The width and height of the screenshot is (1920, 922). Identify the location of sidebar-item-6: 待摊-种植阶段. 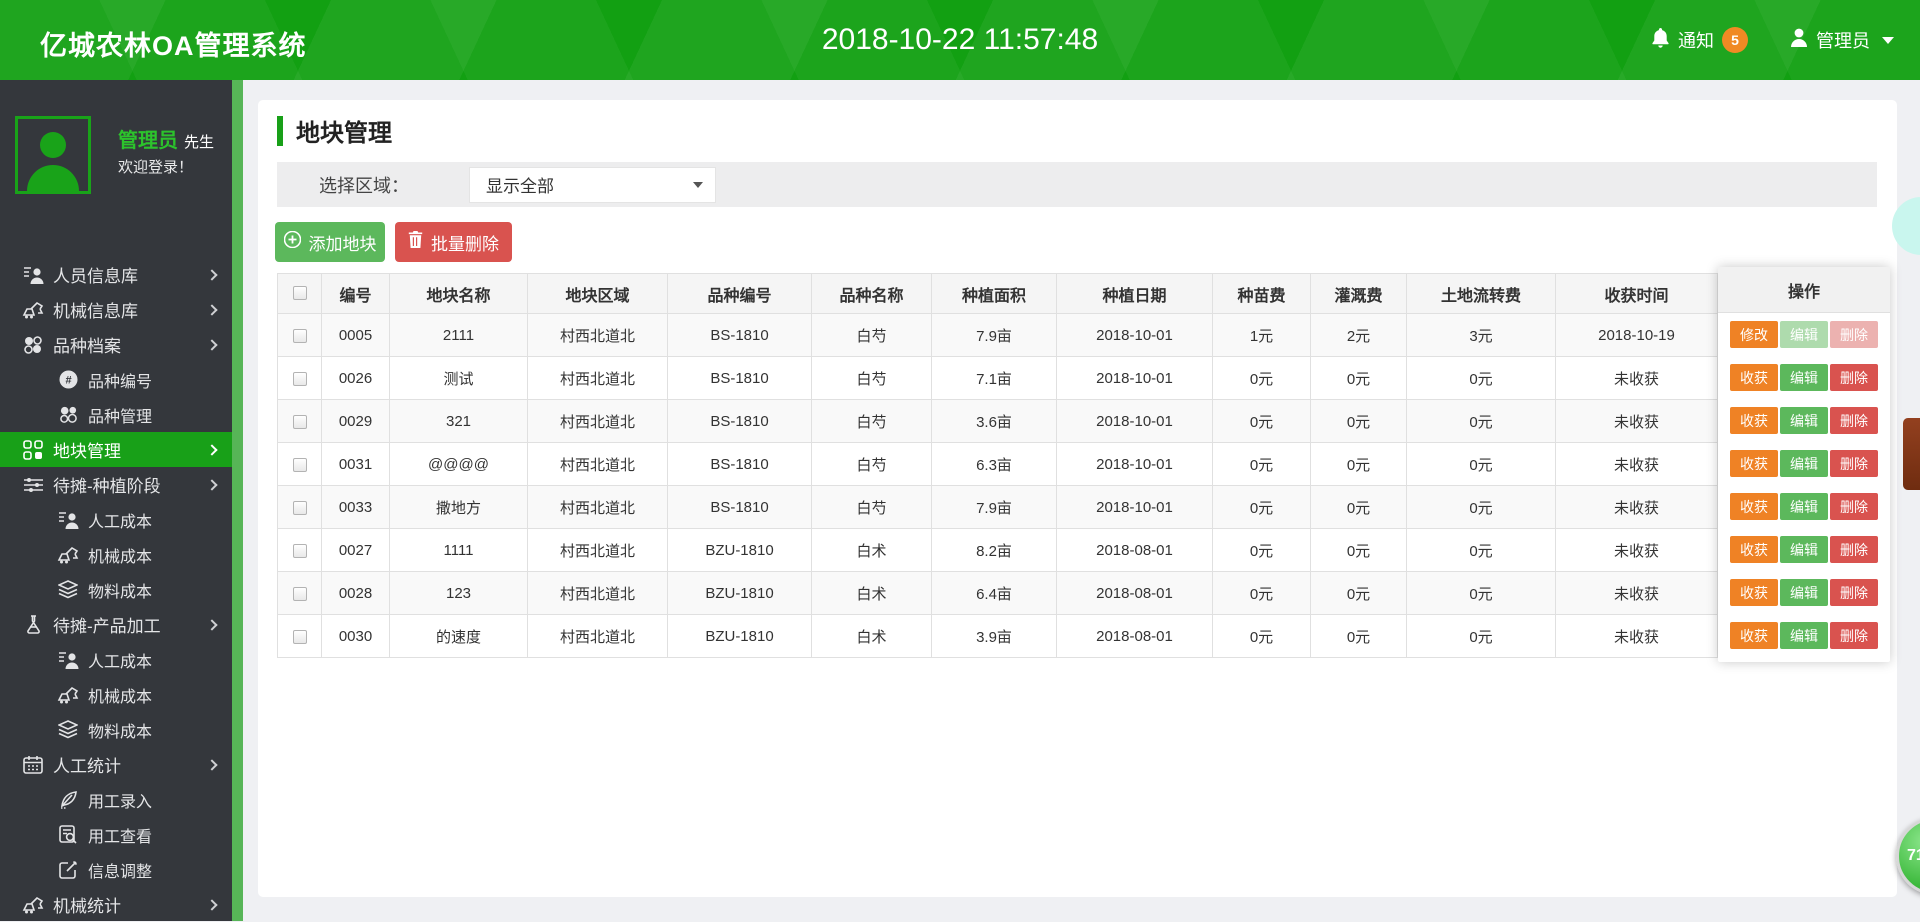
(116, 484).